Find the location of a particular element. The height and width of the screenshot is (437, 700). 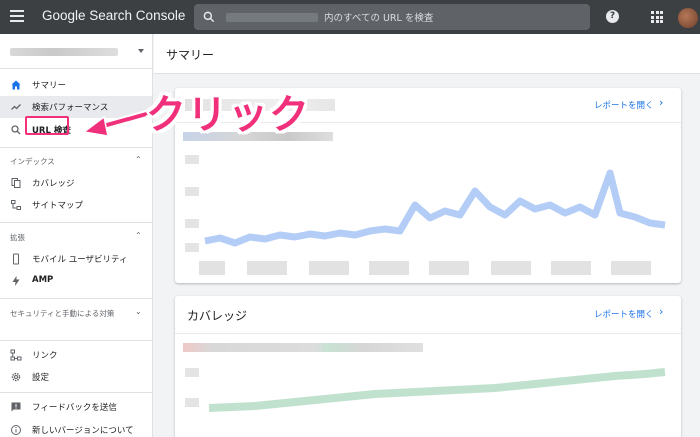

link-icon is located at coordinates (16, 355).